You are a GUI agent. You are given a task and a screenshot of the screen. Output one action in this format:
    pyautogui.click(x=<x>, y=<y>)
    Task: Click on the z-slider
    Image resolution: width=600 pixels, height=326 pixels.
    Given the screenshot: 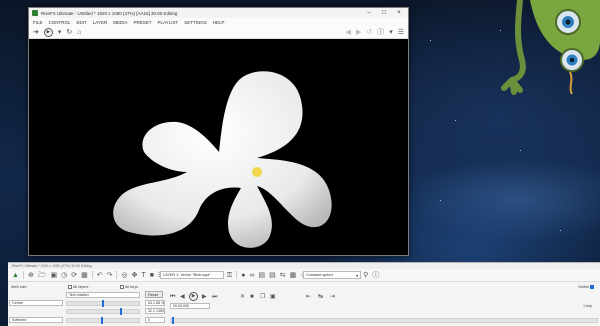 What is the action you would take?
    pyautogui.click(x=103, y=320)
    